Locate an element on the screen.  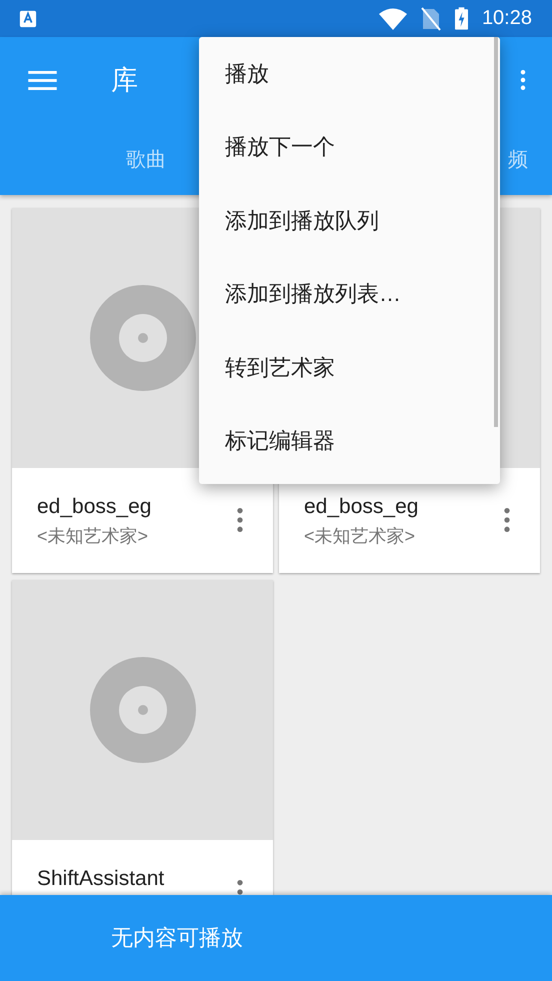
no-sim-icon is located at coordinates (430, 18).